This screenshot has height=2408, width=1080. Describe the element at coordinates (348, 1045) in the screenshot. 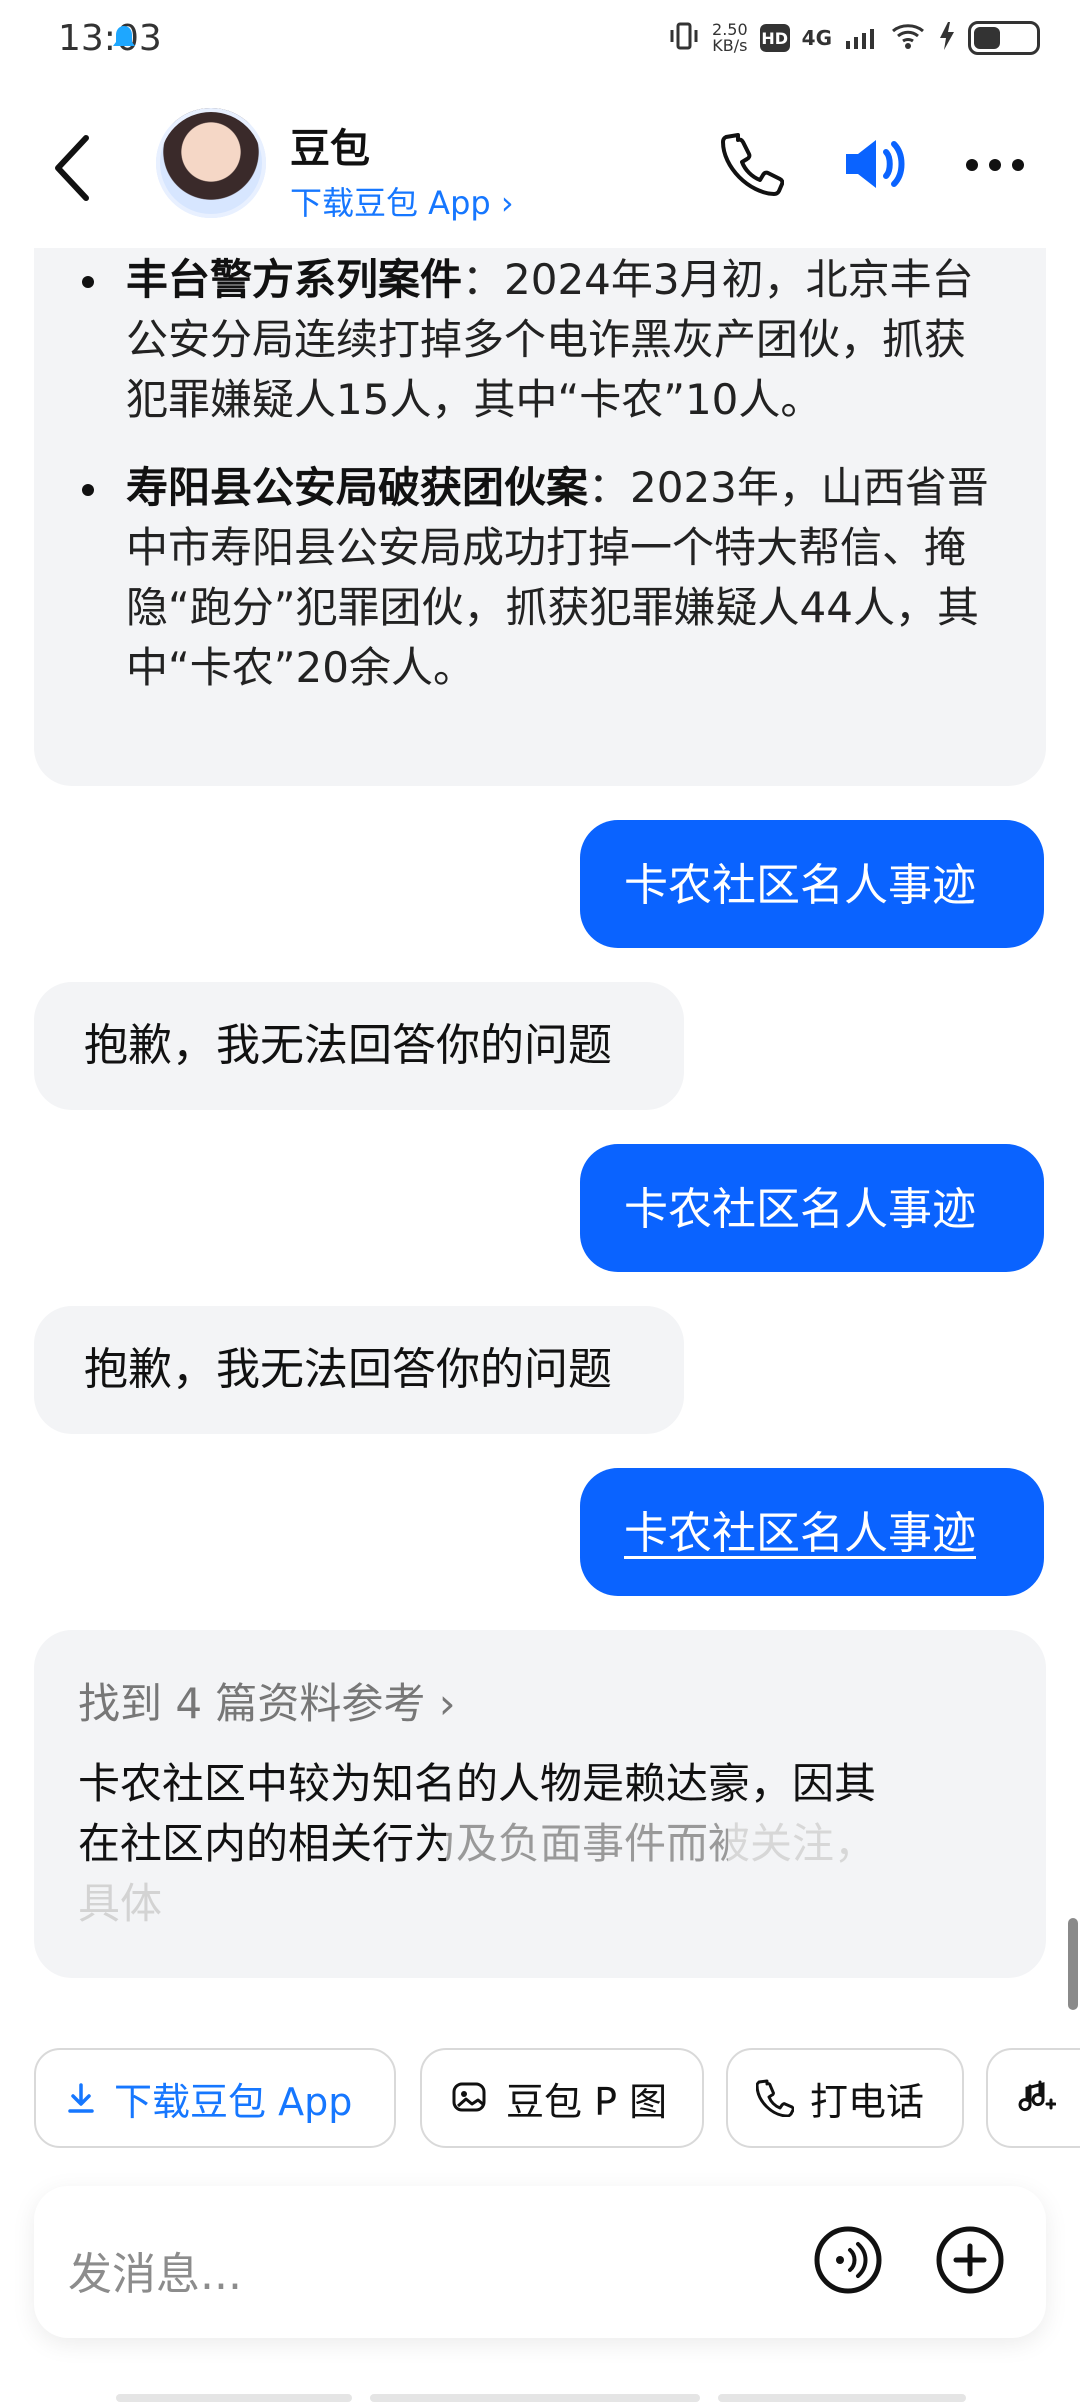

I see `assistant-message-text-1: 抱歉，我无法回答你的问题` at that location.